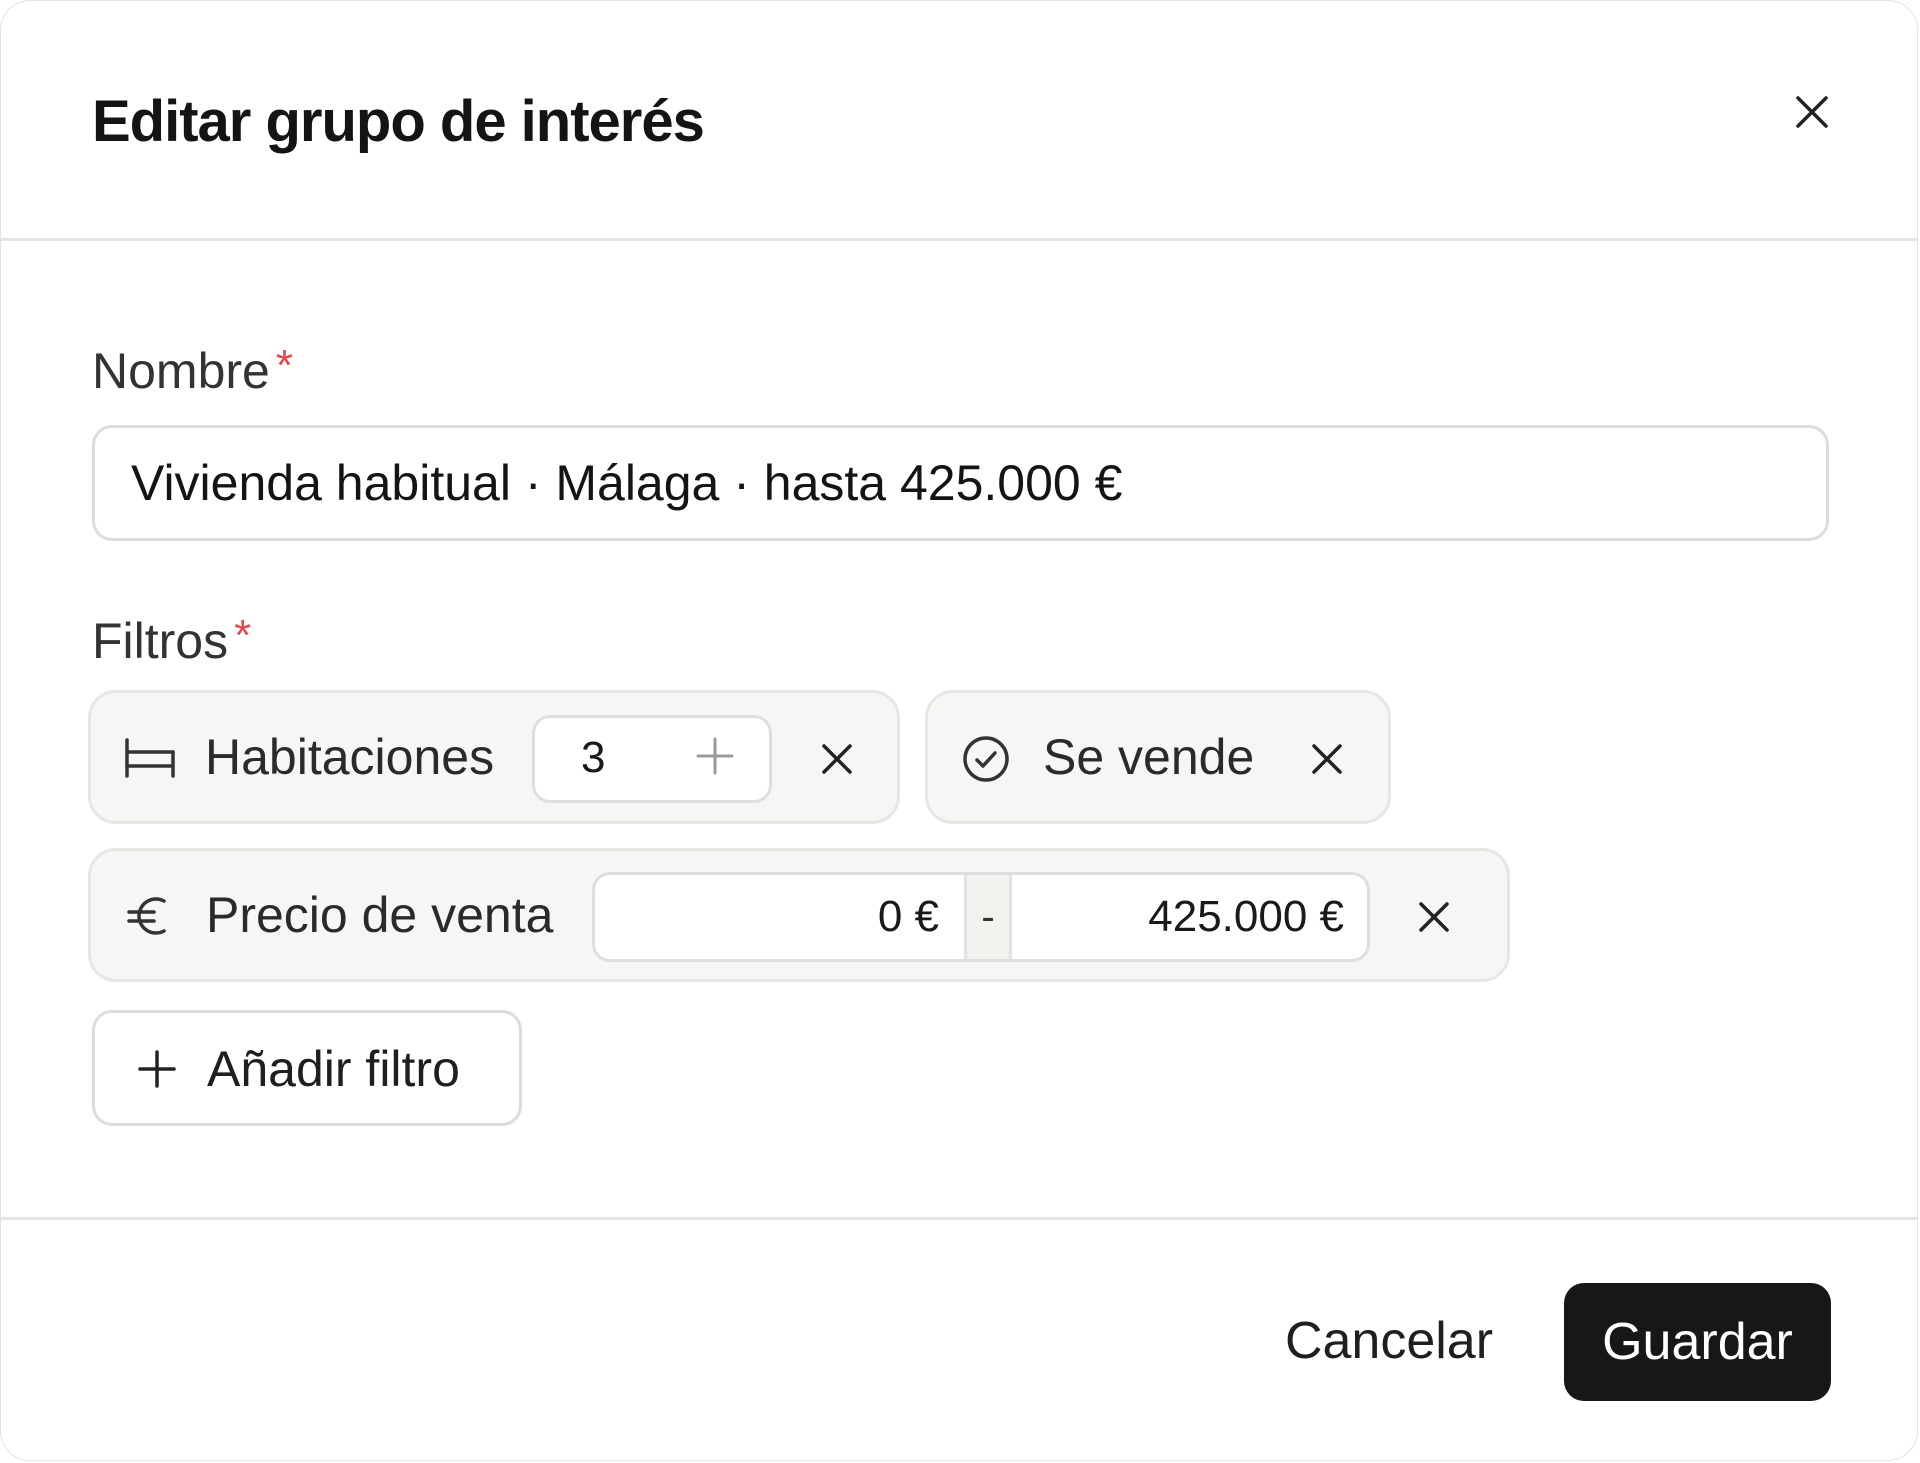 The height and width of the screenshot is (1463, 1920). I want to click on dialog-title: Editar grupo de interés, so click(398, 121).